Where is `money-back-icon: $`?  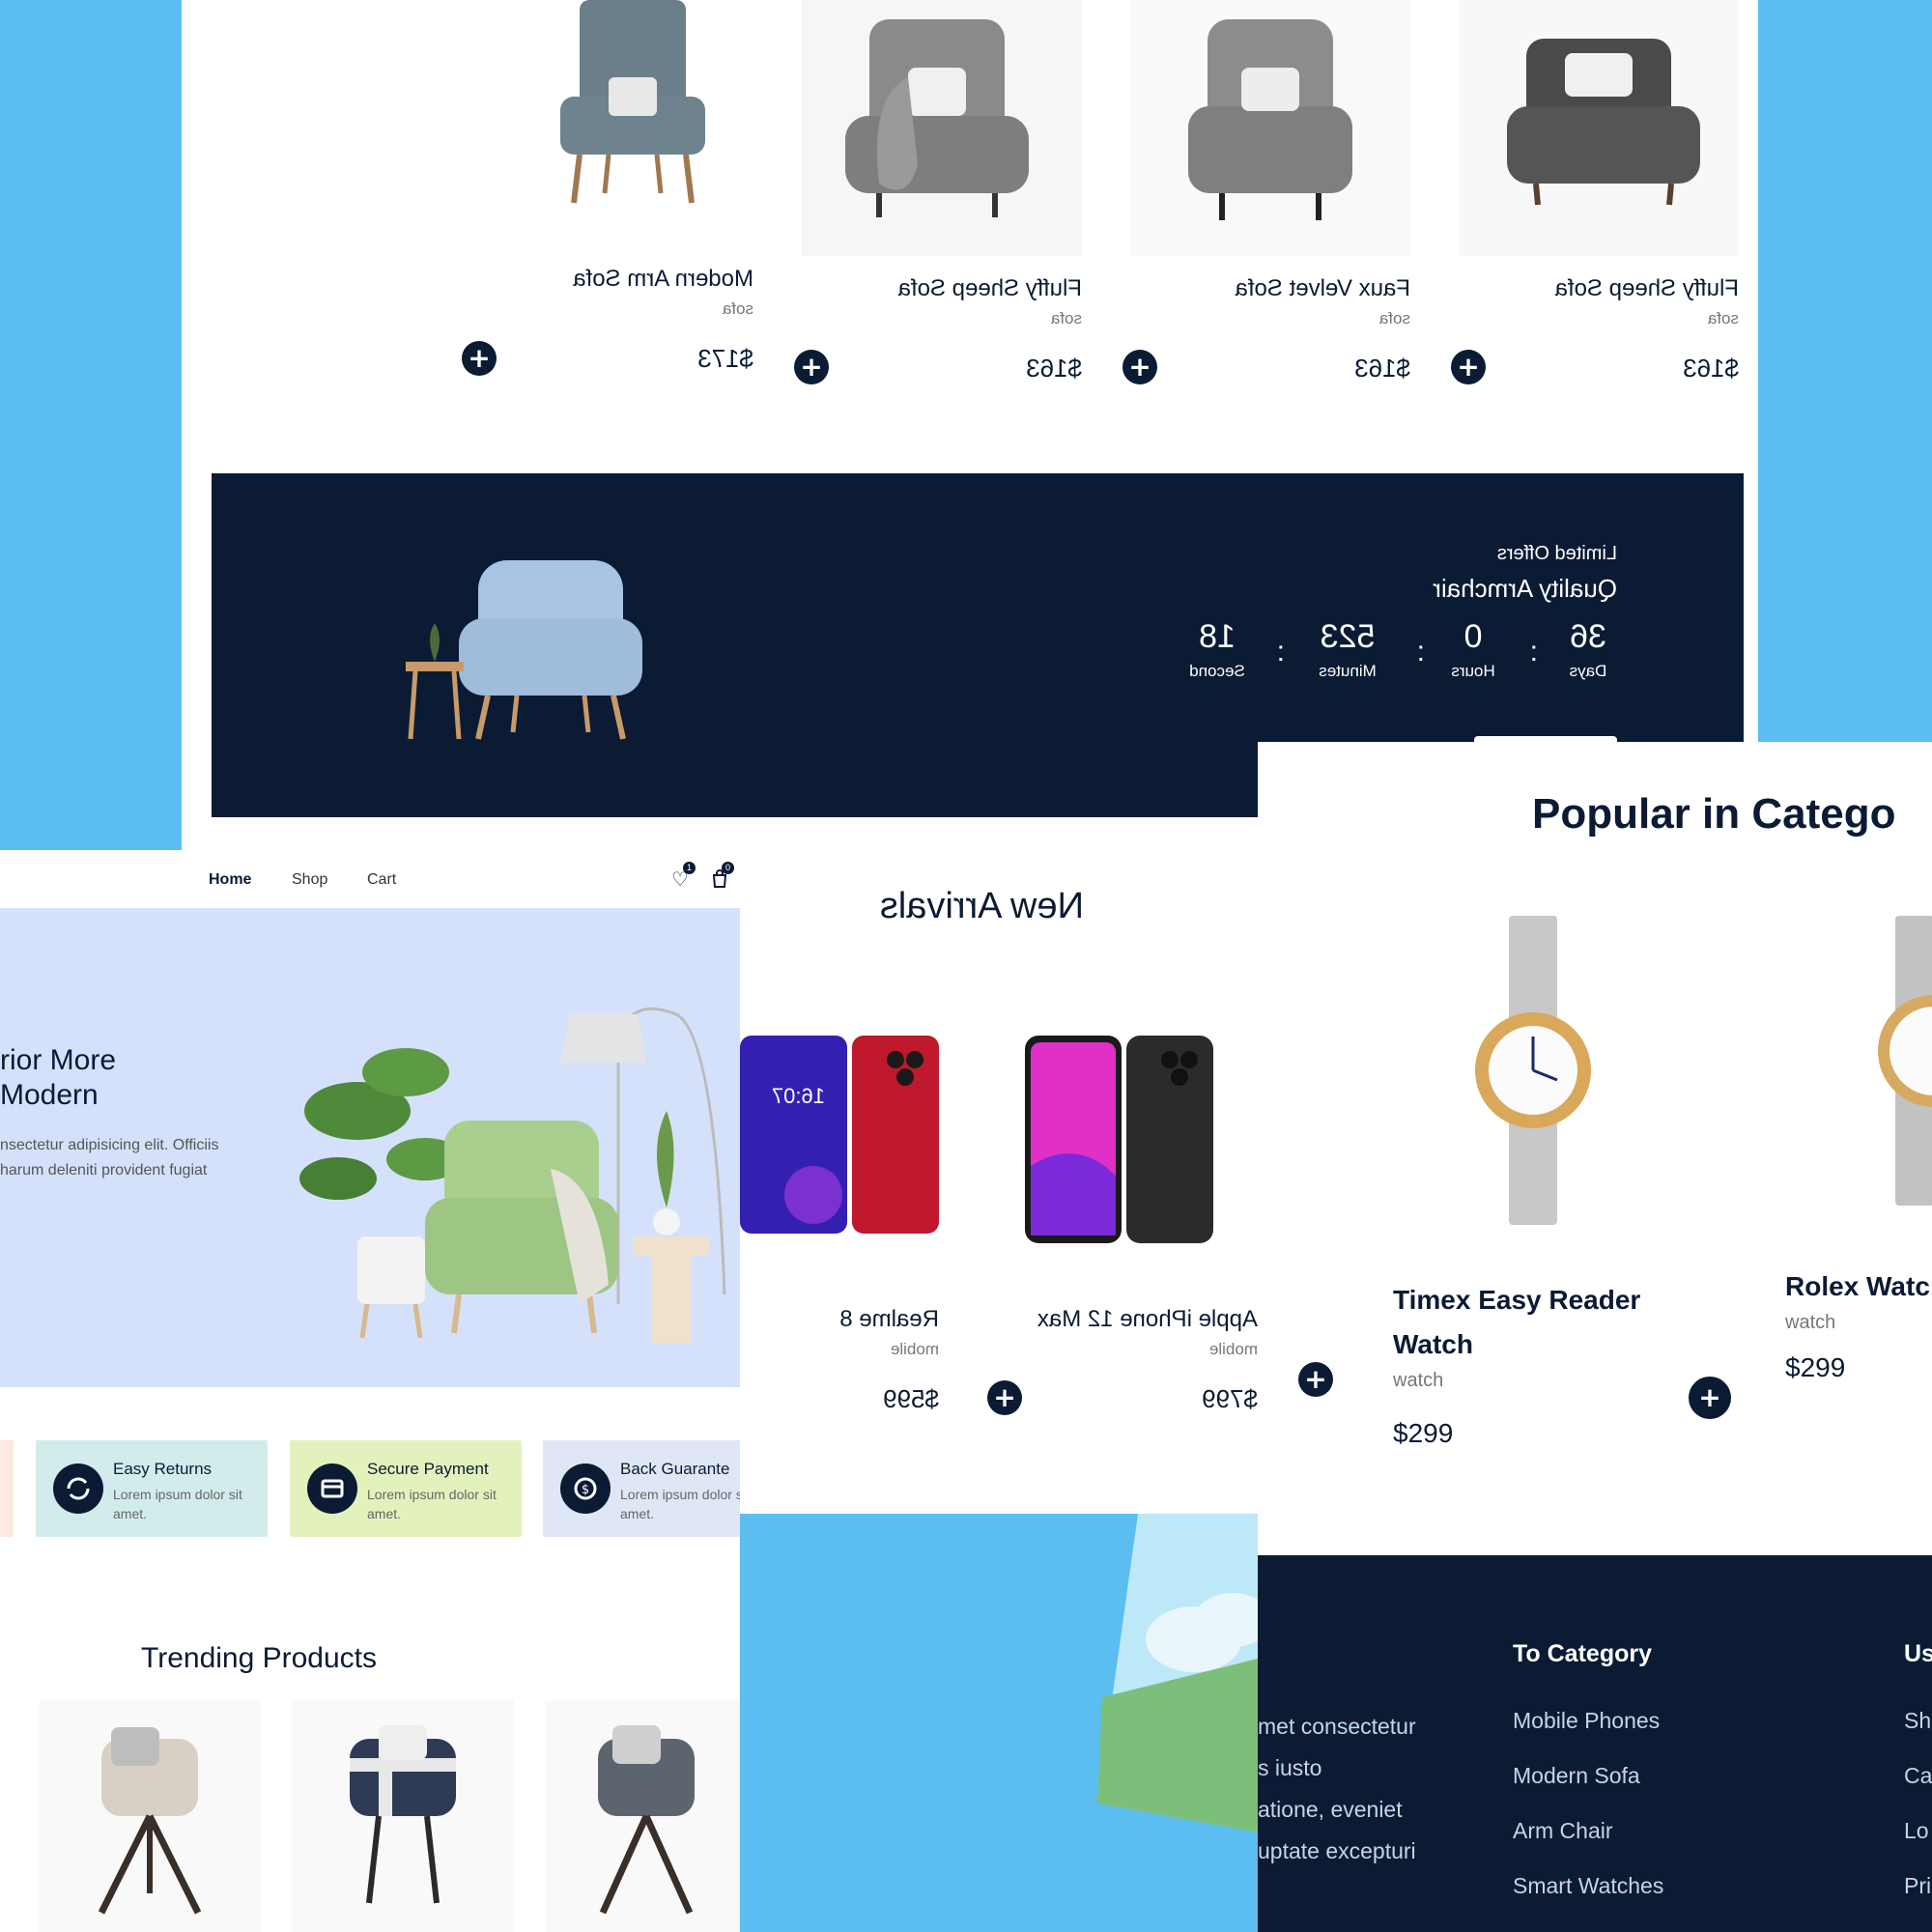
money-back-icon: $ is located at coordinates (585, 1488).